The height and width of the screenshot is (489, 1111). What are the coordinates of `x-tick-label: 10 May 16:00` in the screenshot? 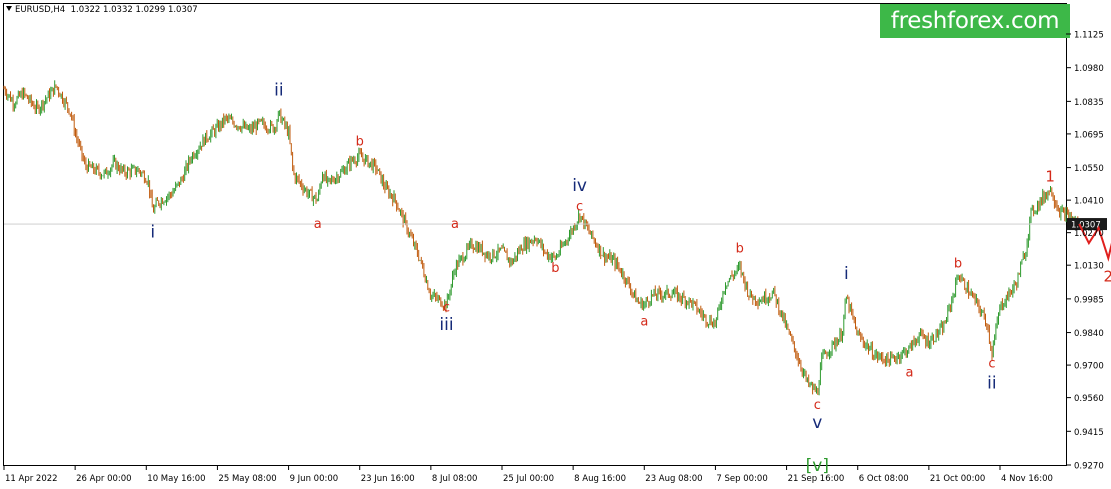 It's located at (176, 479).